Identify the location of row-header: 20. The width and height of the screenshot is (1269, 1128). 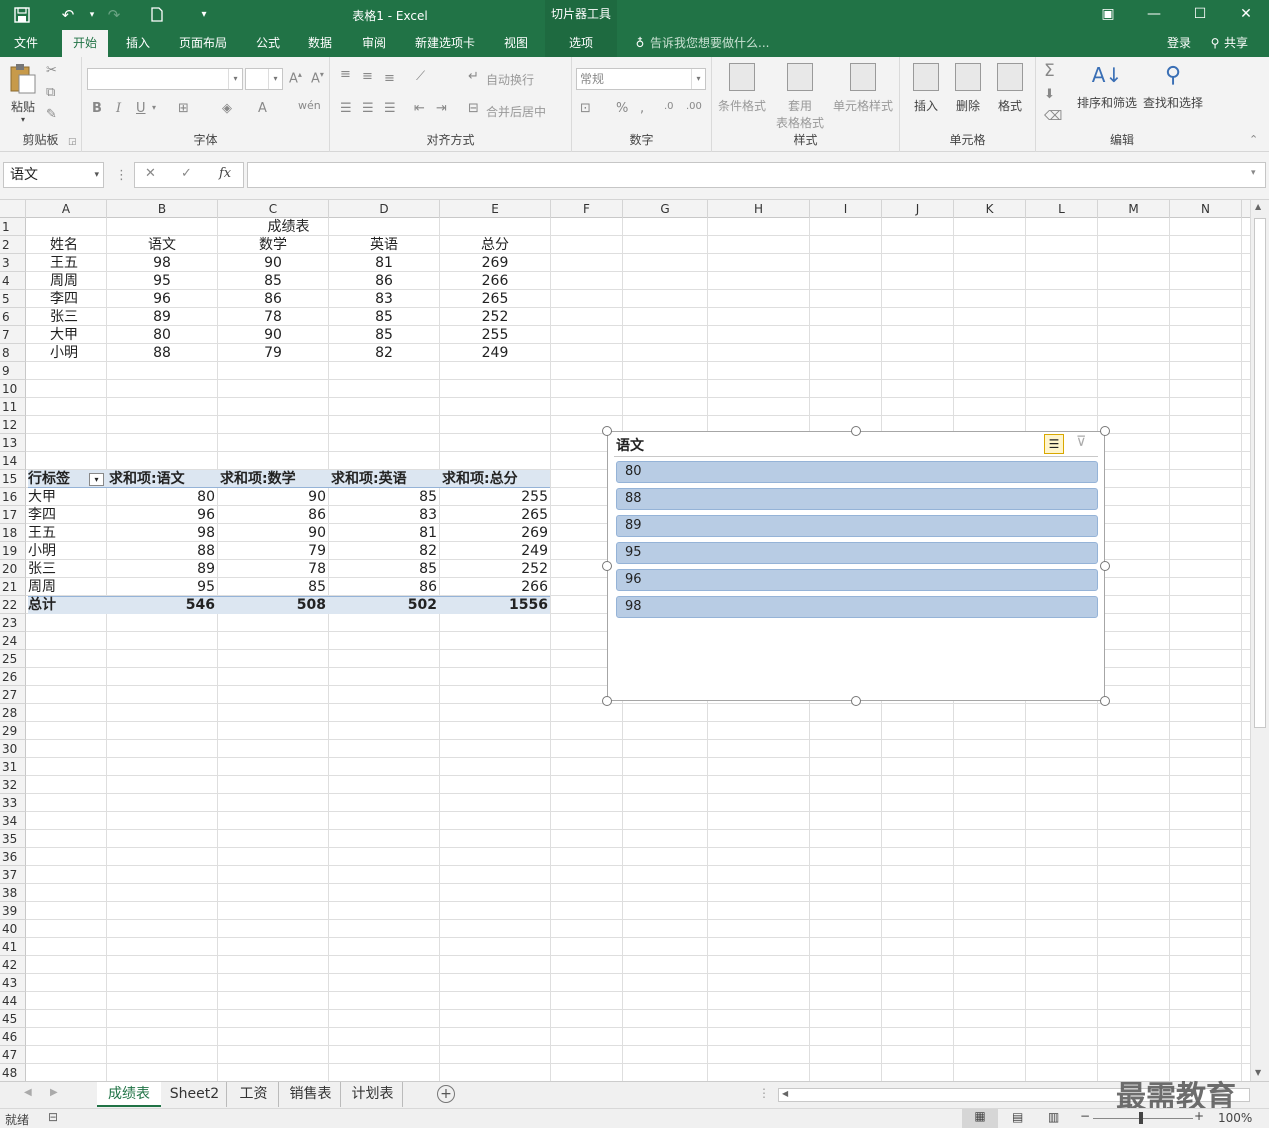
(13, 569).